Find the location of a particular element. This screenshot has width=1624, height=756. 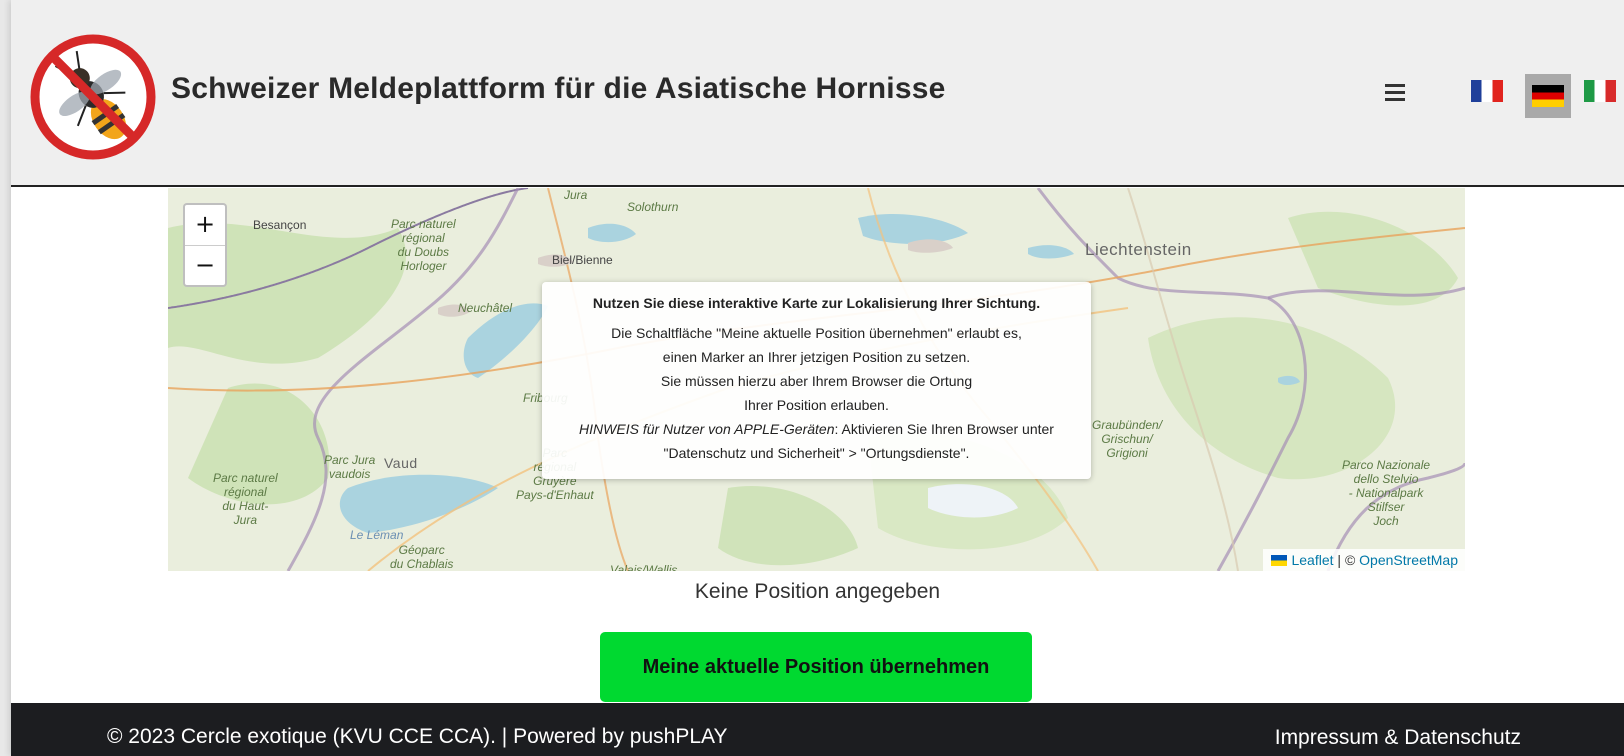

zoom-in-button: + is located at coordinates (205, 225).